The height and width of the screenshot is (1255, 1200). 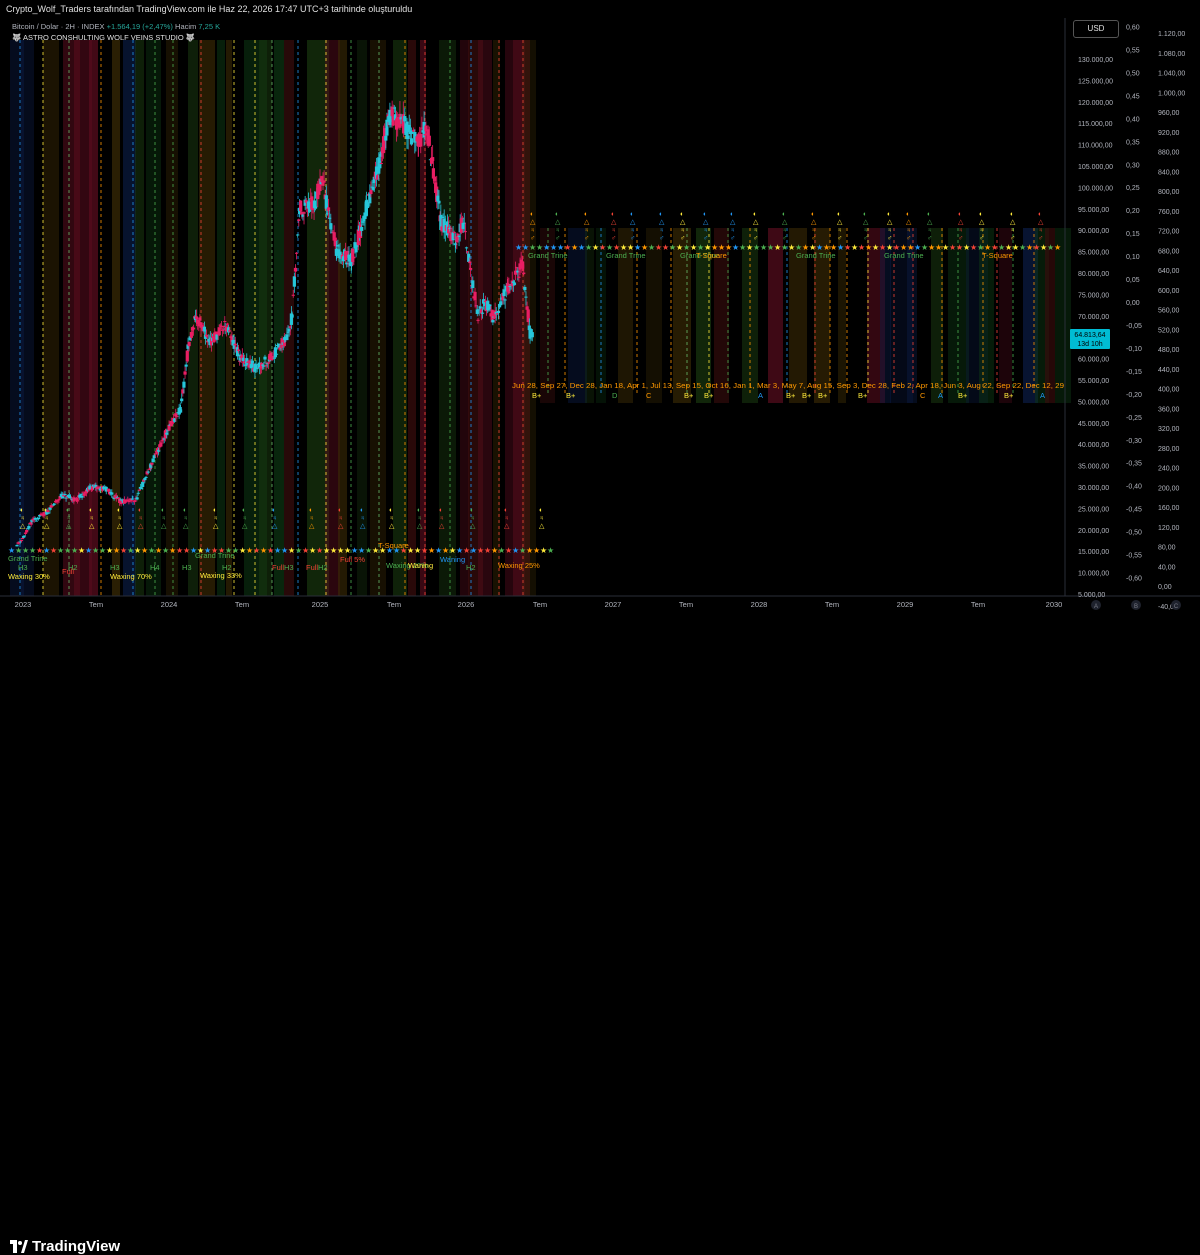 What do you see at coordinates (1169, 429) in the screenshot?
I see `y-tick-right: 320,00` at bounding box center [1169, 429].